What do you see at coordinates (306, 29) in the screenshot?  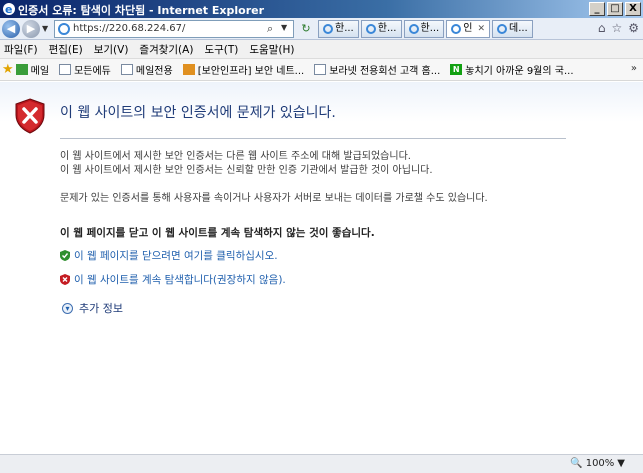 I see `refresh-icon: ↻` at bounding box center [306, 29].